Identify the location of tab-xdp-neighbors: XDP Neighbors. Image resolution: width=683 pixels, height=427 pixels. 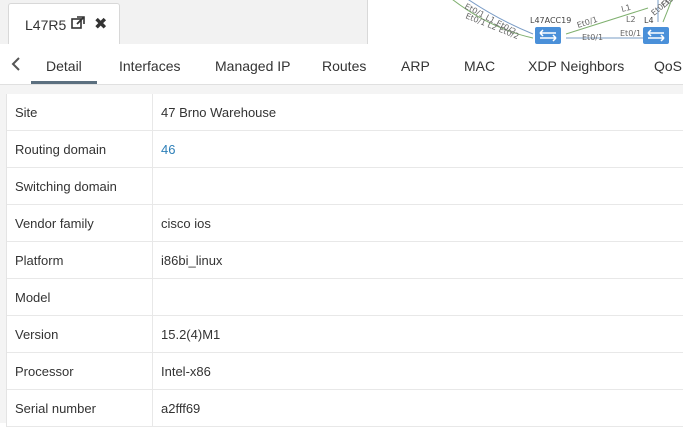
(576, 66).